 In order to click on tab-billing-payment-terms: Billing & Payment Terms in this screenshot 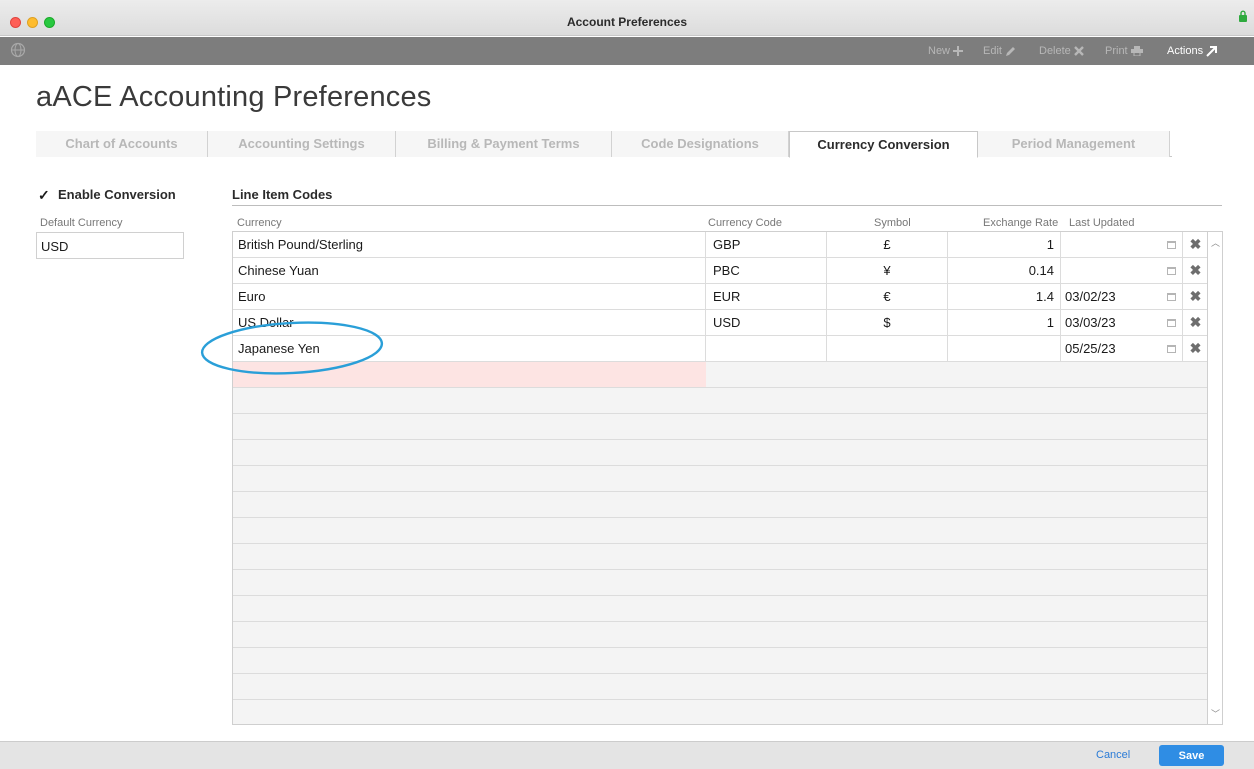, I will do `click(504, 144)`.